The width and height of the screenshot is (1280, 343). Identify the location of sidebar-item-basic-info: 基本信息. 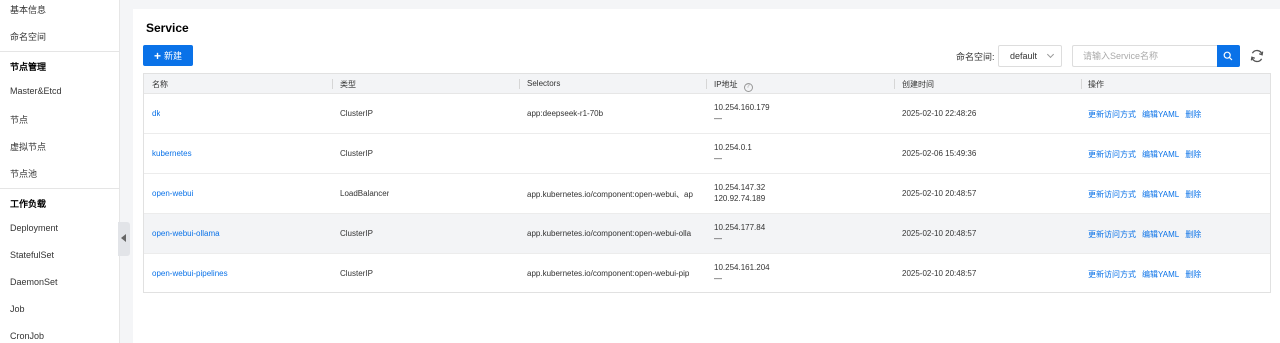
(28, 9).